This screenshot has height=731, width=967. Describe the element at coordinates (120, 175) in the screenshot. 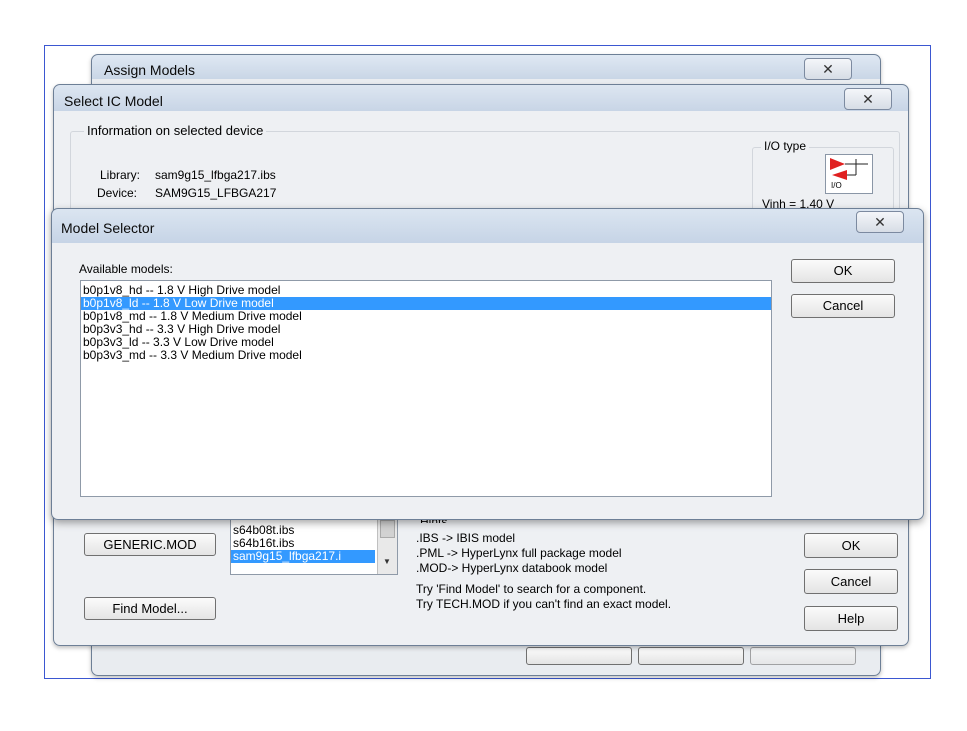

I see `library-label: Library:` at that location.